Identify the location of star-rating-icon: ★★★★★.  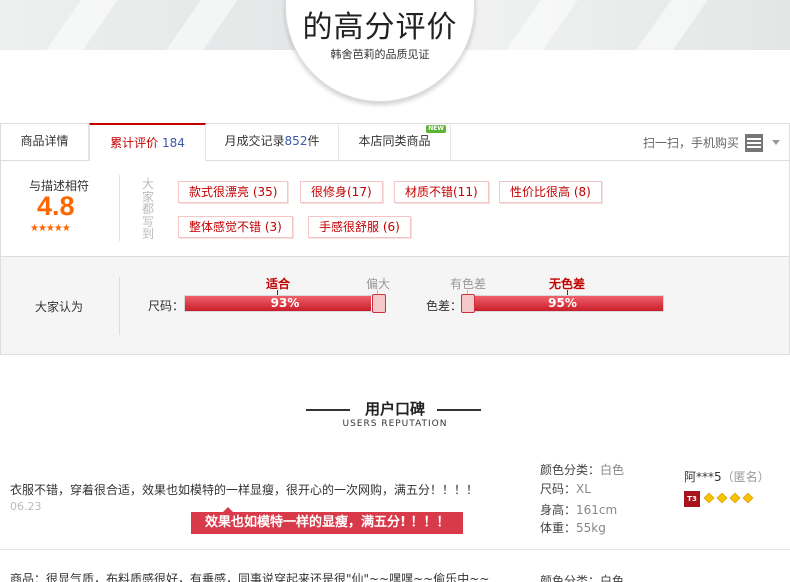
(50, 228).